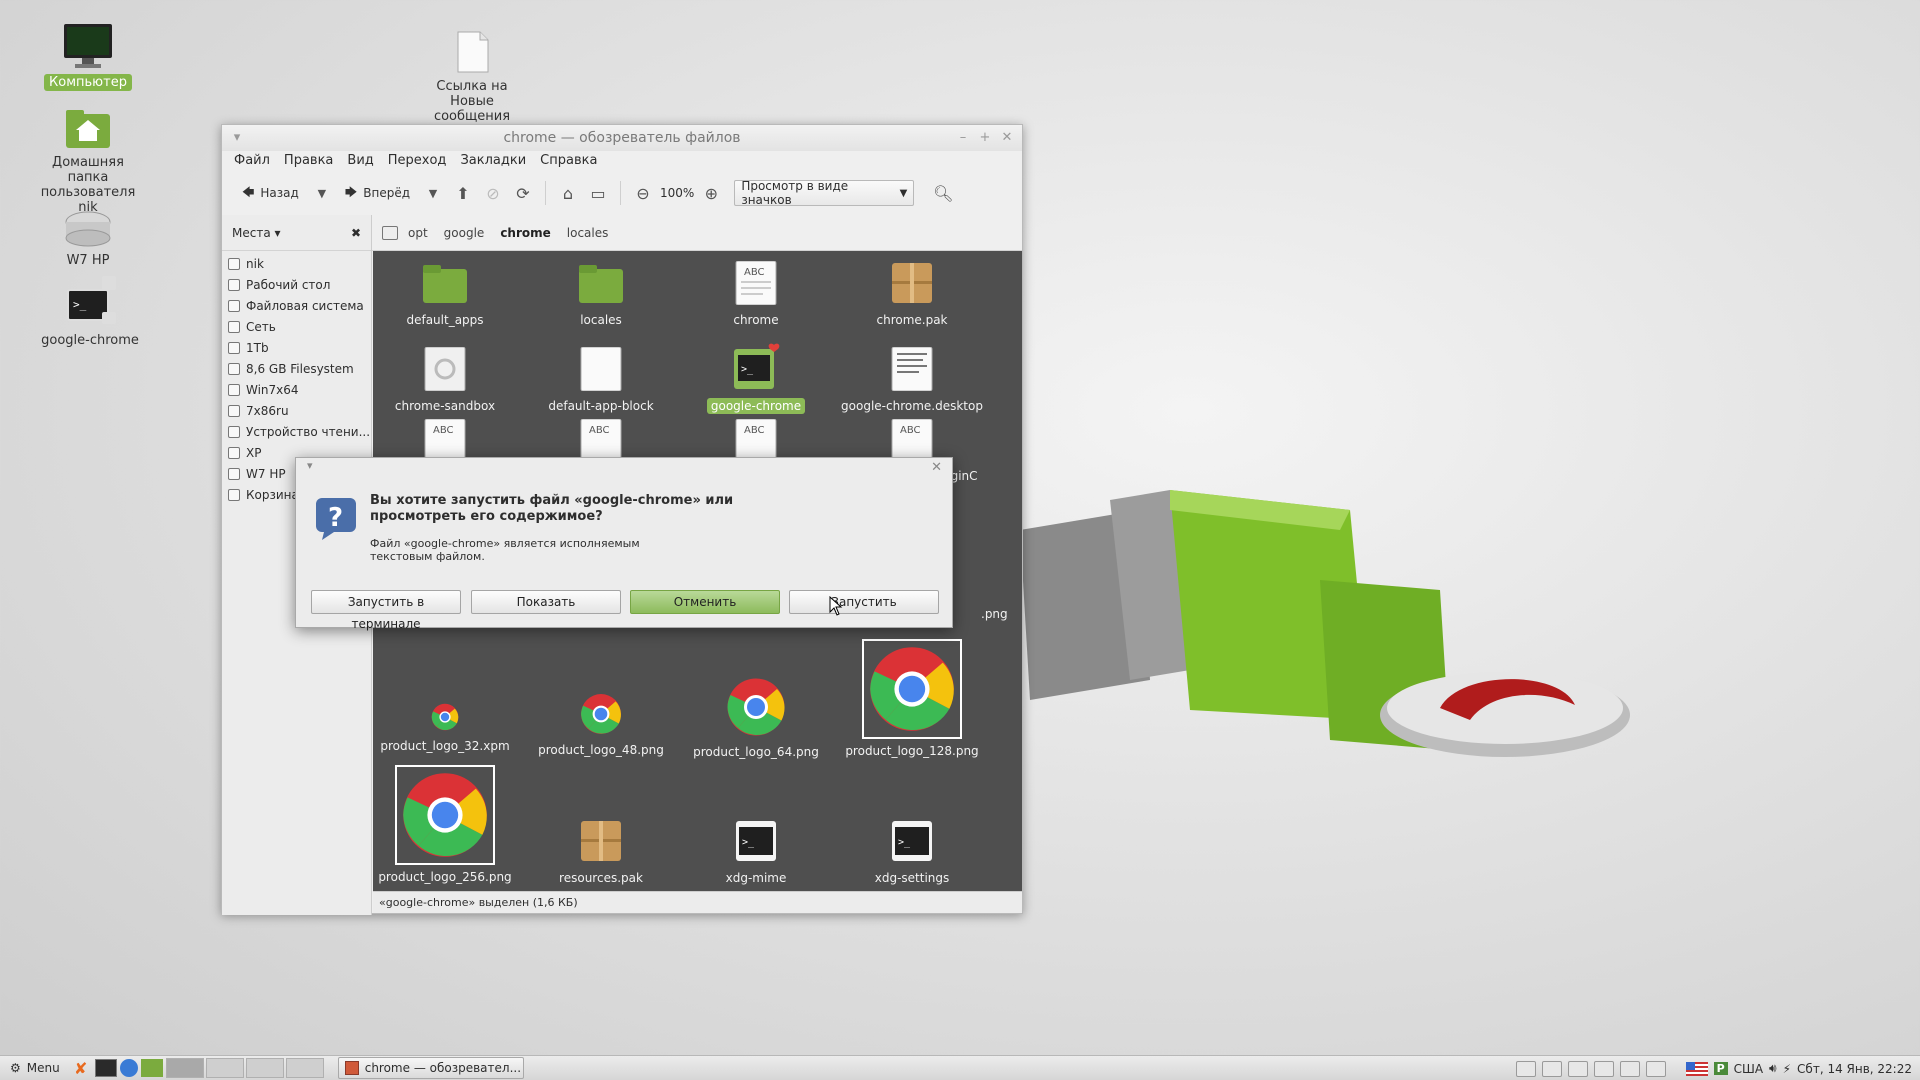 The image size is (1920, 1080). Describe the element at coordinates (81, 1068) in the screenshot. I see `mint-x-icon: ✘` at that location.